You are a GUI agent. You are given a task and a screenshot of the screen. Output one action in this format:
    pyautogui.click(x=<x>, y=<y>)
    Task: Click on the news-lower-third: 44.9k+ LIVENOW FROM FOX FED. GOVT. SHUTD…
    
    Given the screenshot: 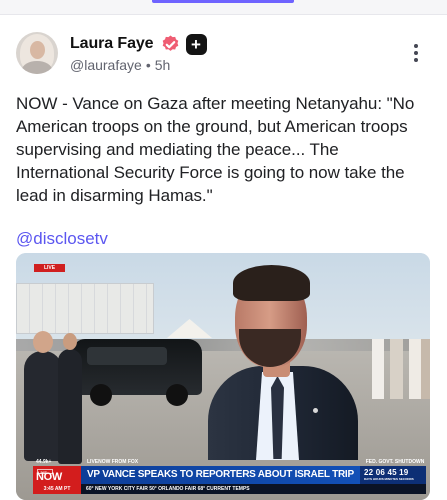 What is the action you would take?
    pyautogui.click(x=229, y=474)
    